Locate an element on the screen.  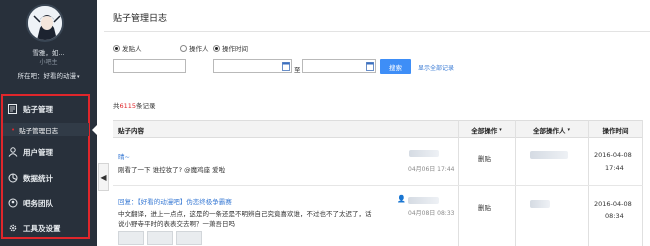
collapse-sidebar-button: ◀ is located at coordinates (103, 177).